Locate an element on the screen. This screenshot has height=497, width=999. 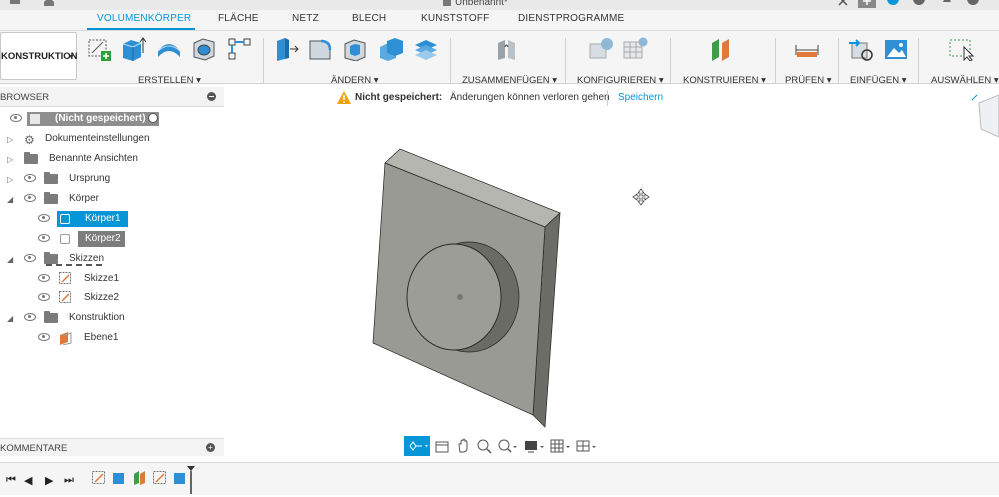
tree-item-konstruktion: ◢ Konstruktion is located at coordinates (112, 318).